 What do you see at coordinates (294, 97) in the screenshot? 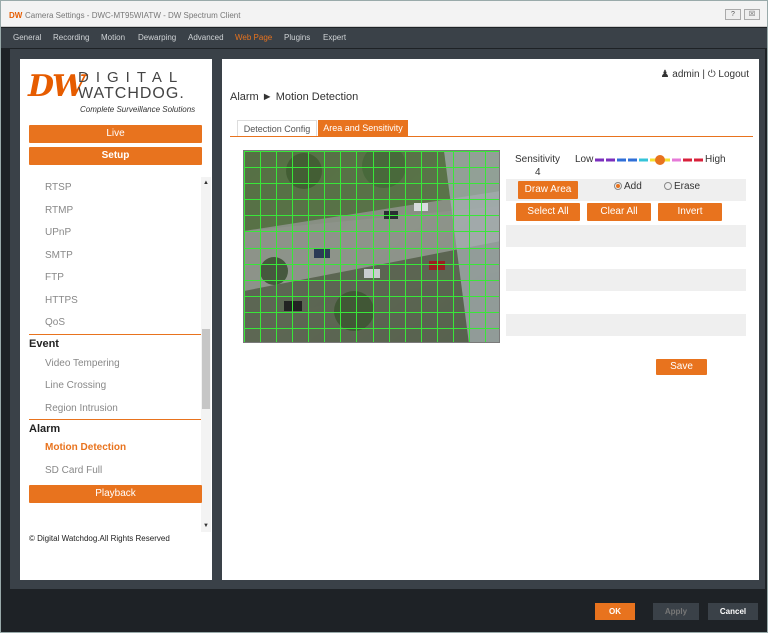
I see `breadcrumb: Alarm ► Motion Detection` at bounding box center [294, 97].